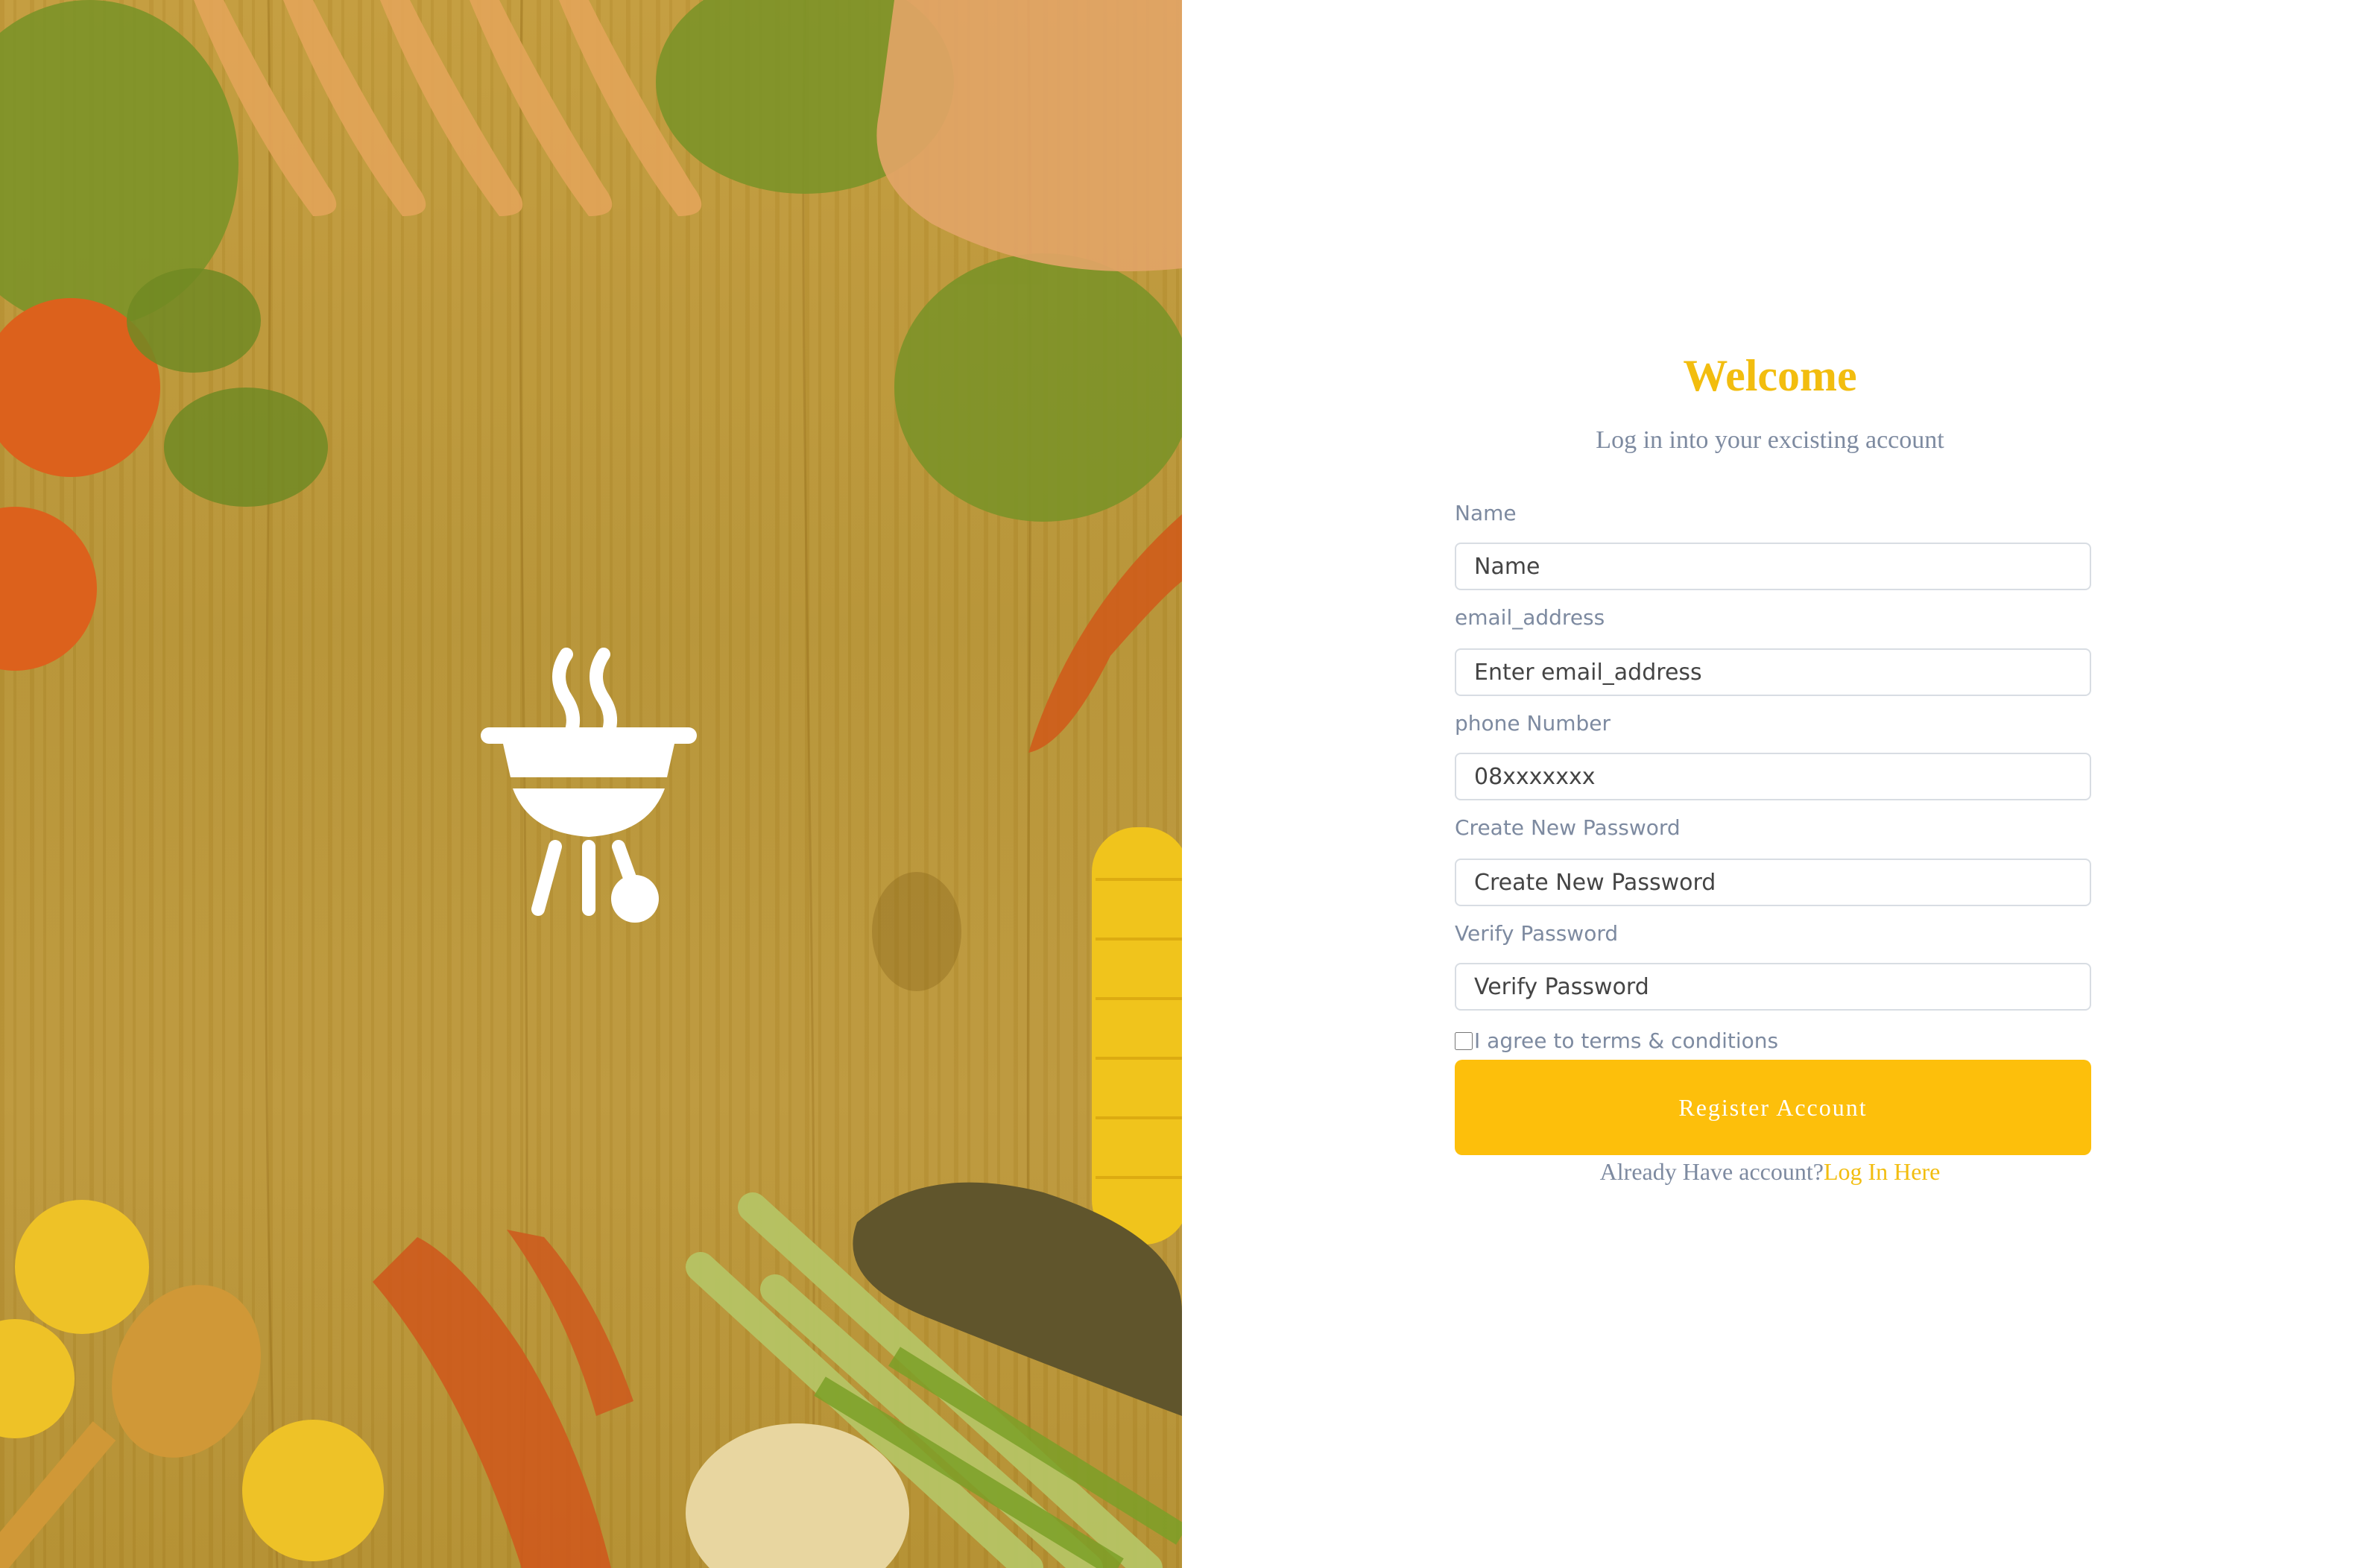  Describe the element at coordinates (1773, 883) in the screenshot. I see `new-password-input` at that location.